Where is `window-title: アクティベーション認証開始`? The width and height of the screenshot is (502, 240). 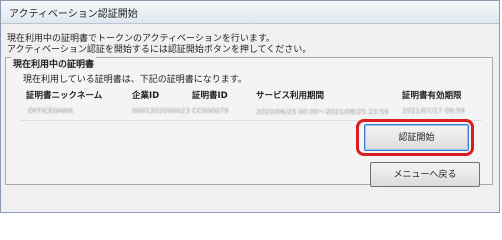
window-title: アクティベーション認証開始 is located at coordinates (73, 14).